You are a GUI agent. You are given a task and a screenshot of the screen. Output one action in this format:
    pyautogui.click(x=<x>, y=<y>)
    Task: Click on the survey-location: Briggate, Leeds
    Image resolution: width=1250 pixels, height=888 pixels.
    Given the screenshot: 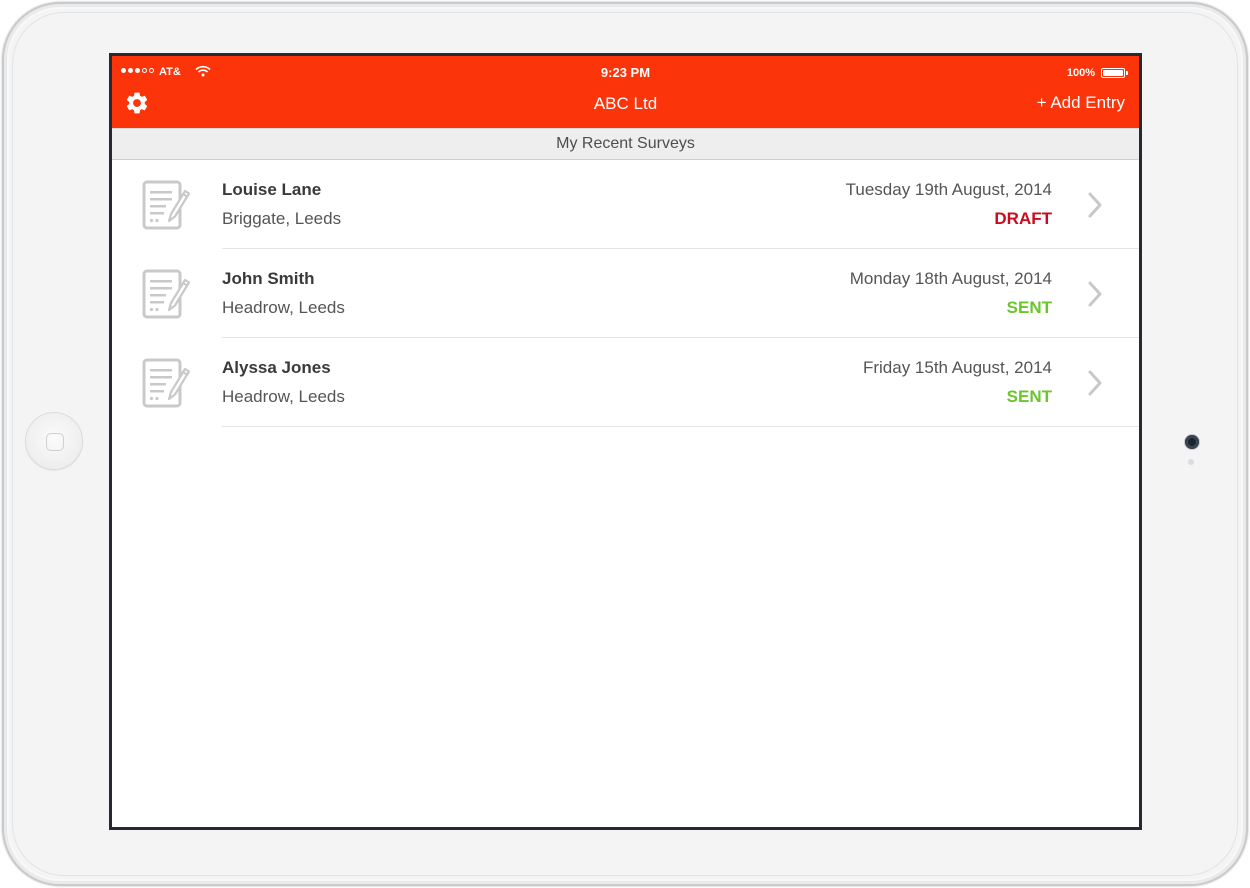 What is the action you would take?
    pyautogui.click(x=282, y=218)
    